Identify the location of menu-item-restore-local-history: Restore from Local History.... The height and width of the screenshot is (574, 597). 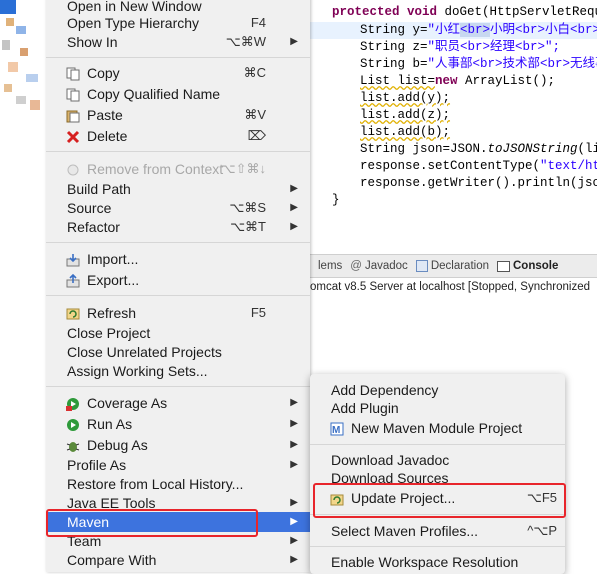
(178, 484).